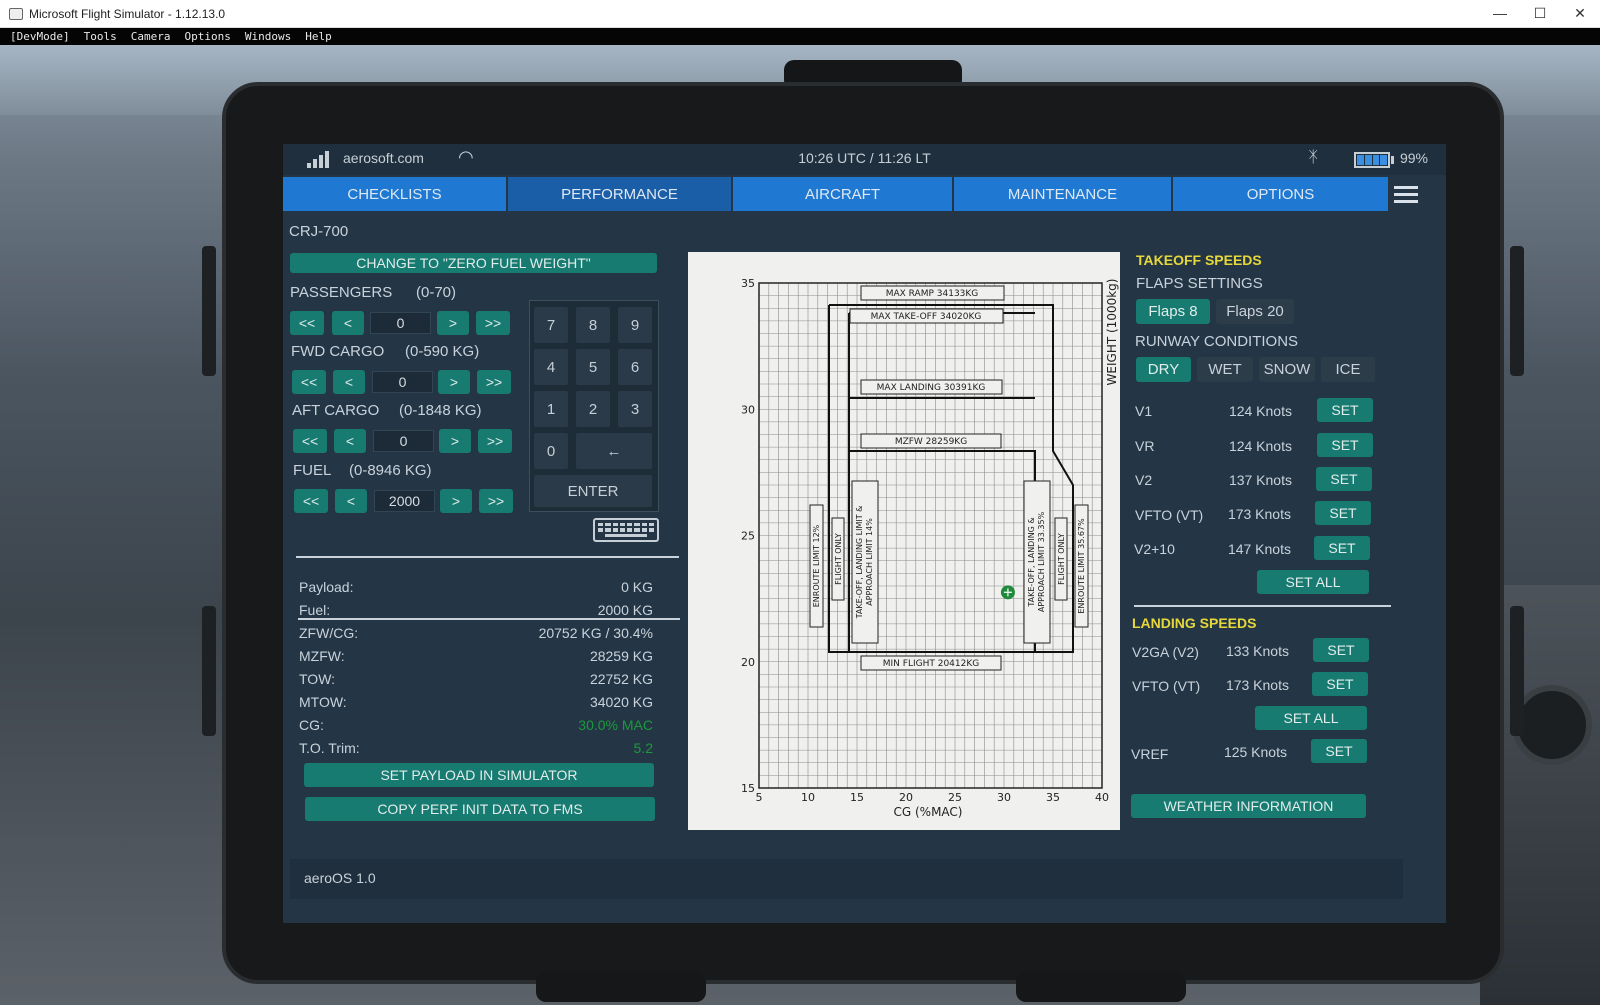 The image size is (1600, 1005). What do you see at coordinates (1062, 194) in the screenshot?
I see `tab-maintenance: MAINTENANCE` at bounding box center [1062, 194].